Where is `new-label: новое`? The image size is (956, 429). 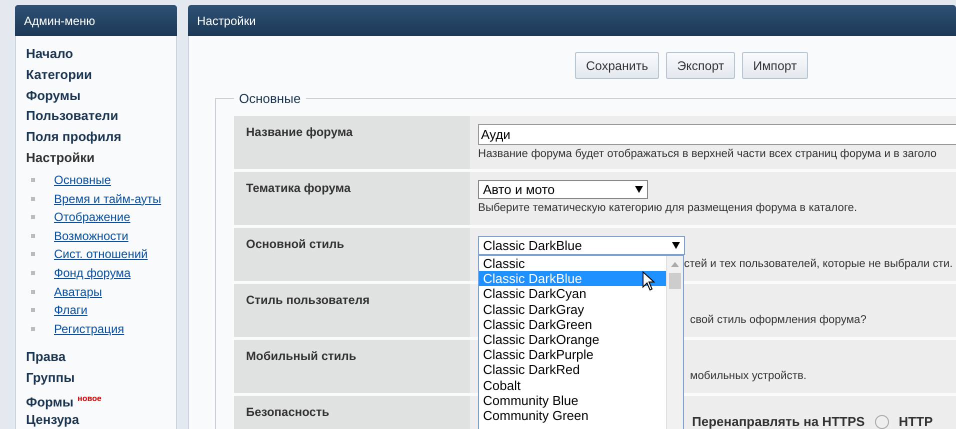 new-label: новое is located at coordinates (90, 398).